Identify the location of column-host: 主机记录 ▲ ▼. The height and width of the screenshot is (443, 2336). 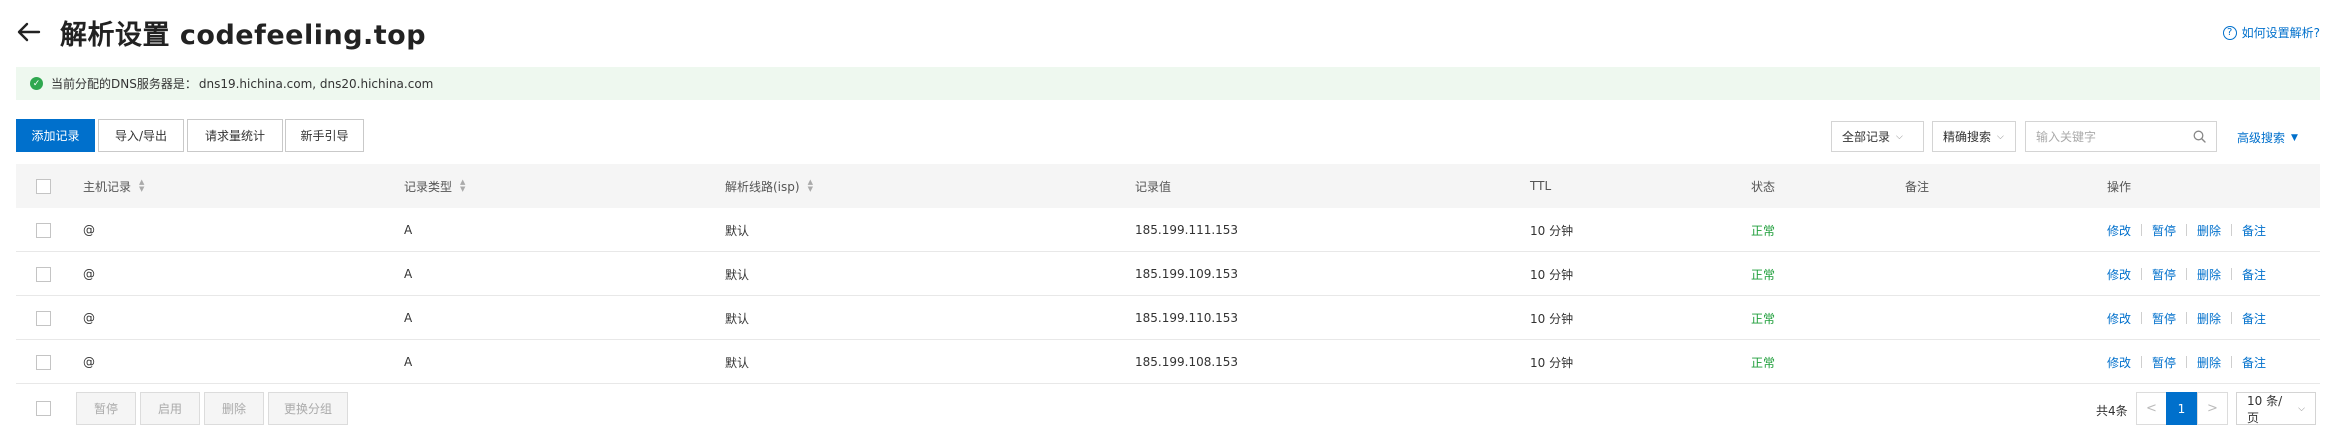
(113, 186).